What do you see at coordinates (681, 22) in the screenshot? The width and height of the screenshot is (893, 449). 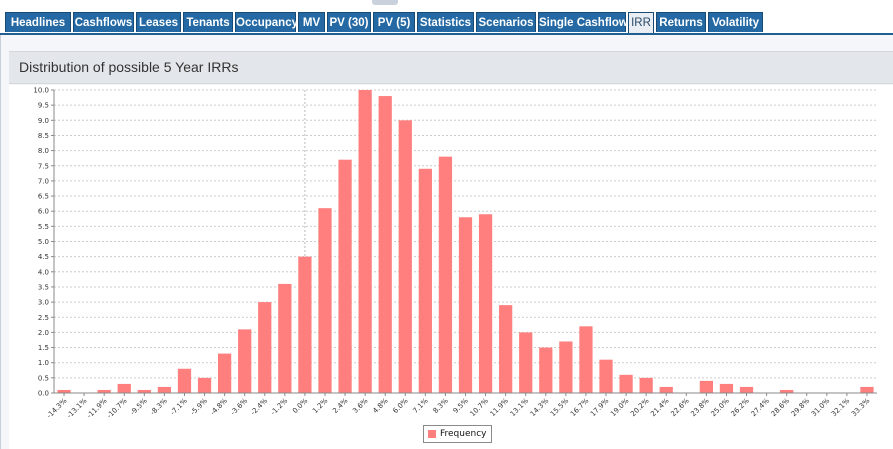 I see `tab-returns: Returns` at bounding box center [681, 22].